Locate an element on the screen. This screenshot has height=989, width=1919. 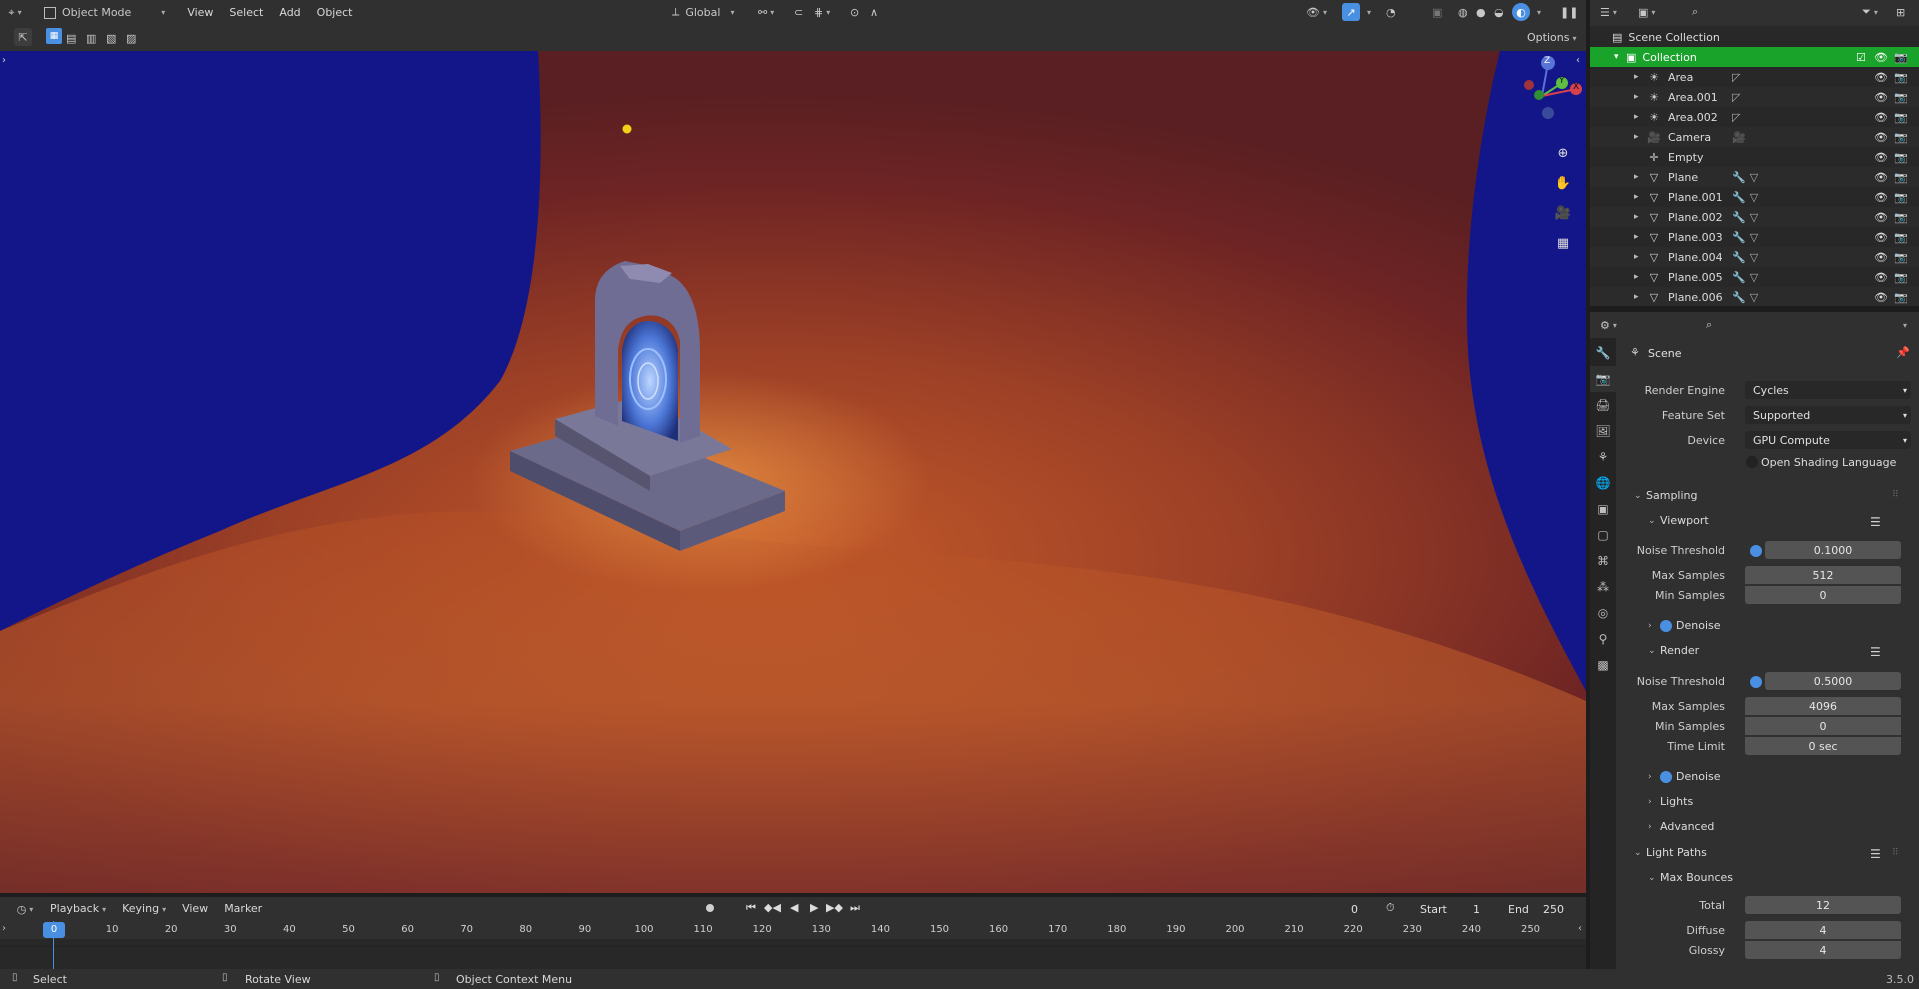
light-paths-panel-header: ⌄ Light Paths is located at coordinates (1670, 852).